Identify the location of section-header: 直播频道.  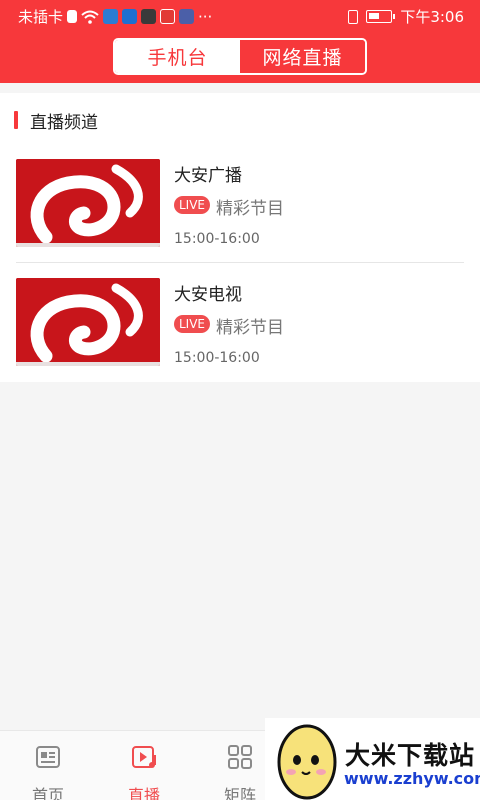
(56, 122).